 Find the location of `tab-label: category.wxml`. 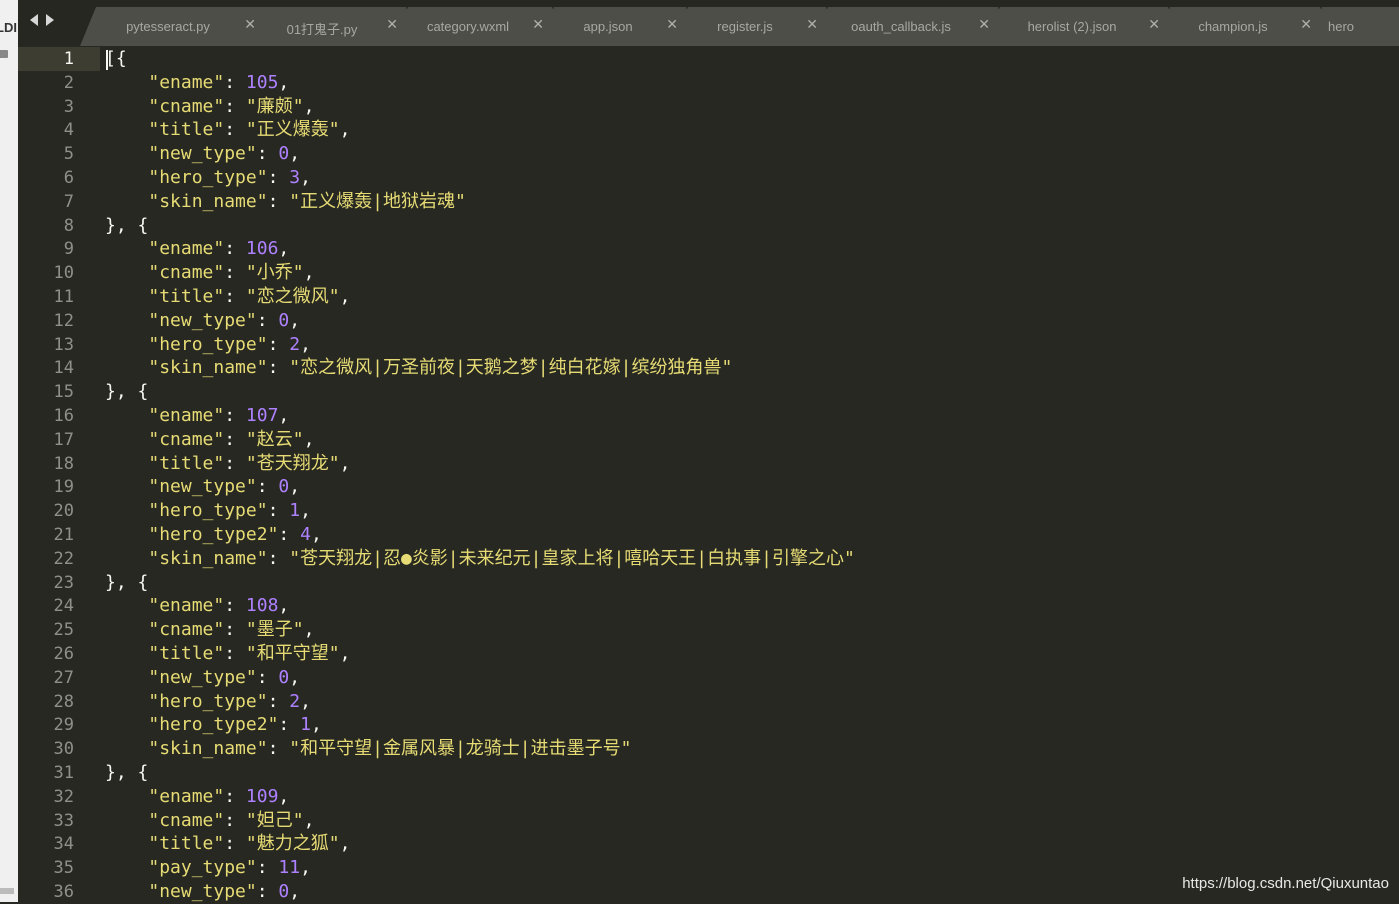

tab-label: category.wxml is located at coordinates (468, 26).